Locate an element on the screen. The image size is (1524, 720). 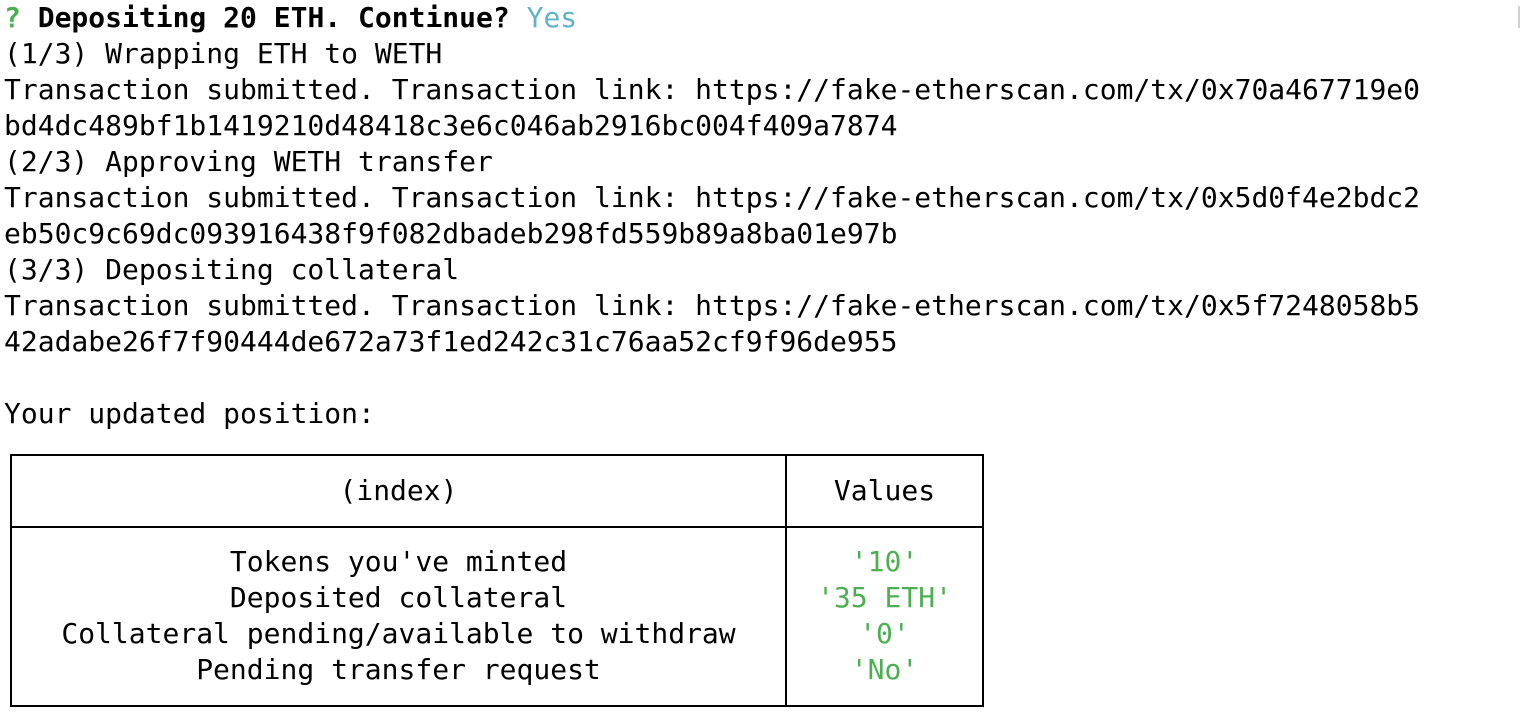
table-row-label: Pending transfer request is located at coordinates (398, 669).